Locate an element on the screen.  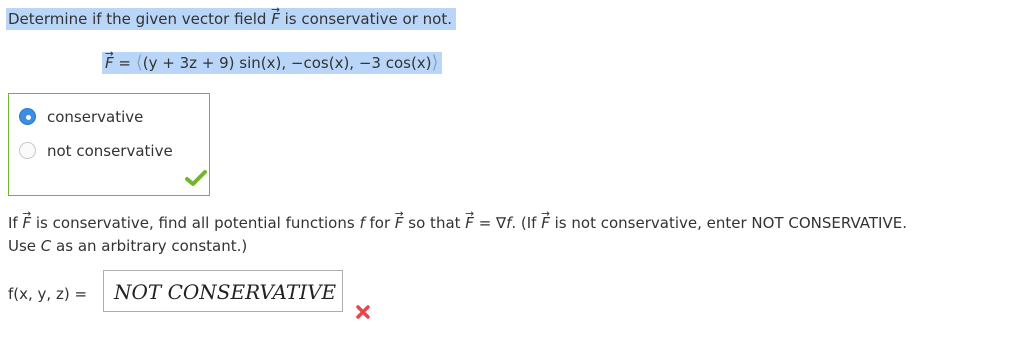
text: Use is located at coordinates (24, 246).